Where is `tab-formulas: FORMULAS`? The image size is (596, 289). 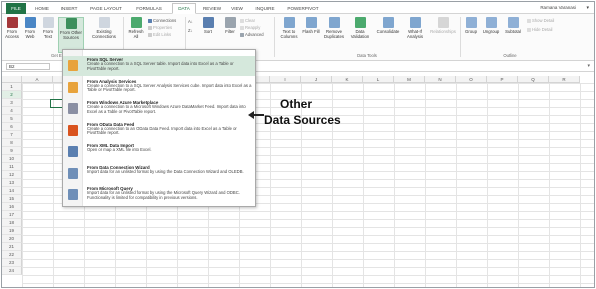
tab-formulas: FORMULAS is located at coordinates (149, 8).